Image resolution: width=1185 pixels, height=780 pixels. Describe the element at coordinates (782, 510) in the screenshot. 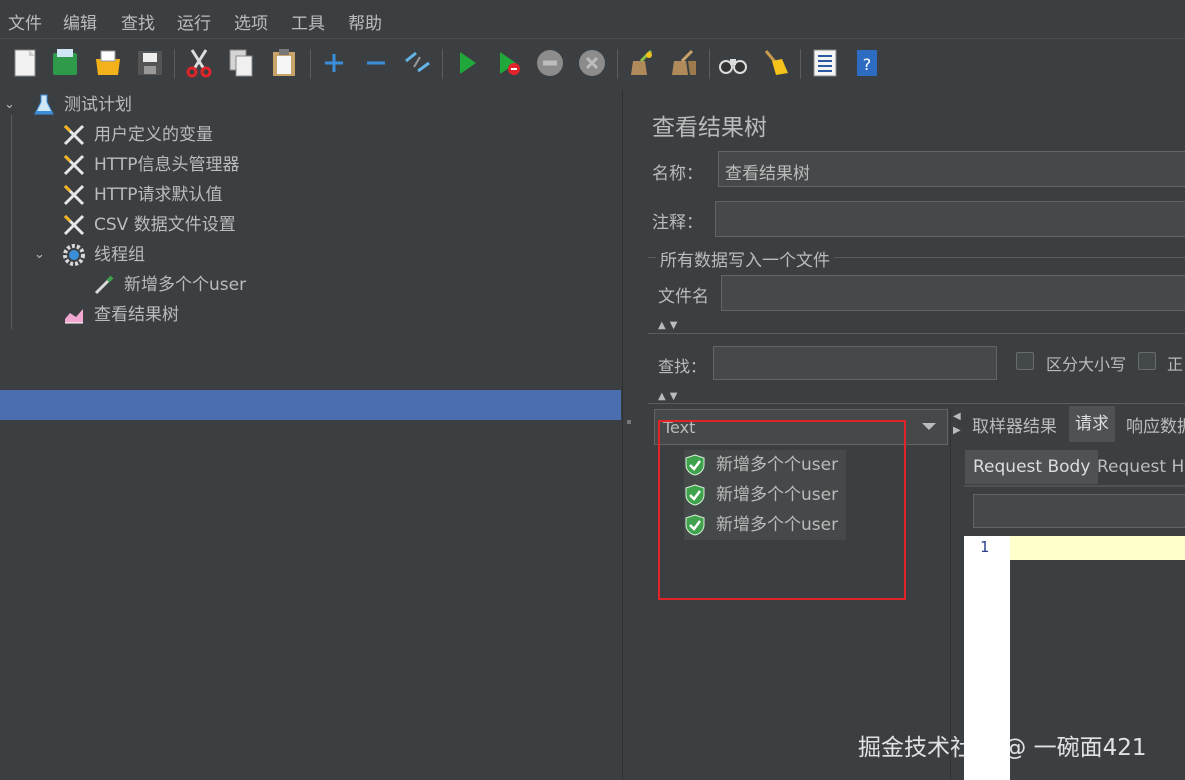

I see `highlight-box` at that location.